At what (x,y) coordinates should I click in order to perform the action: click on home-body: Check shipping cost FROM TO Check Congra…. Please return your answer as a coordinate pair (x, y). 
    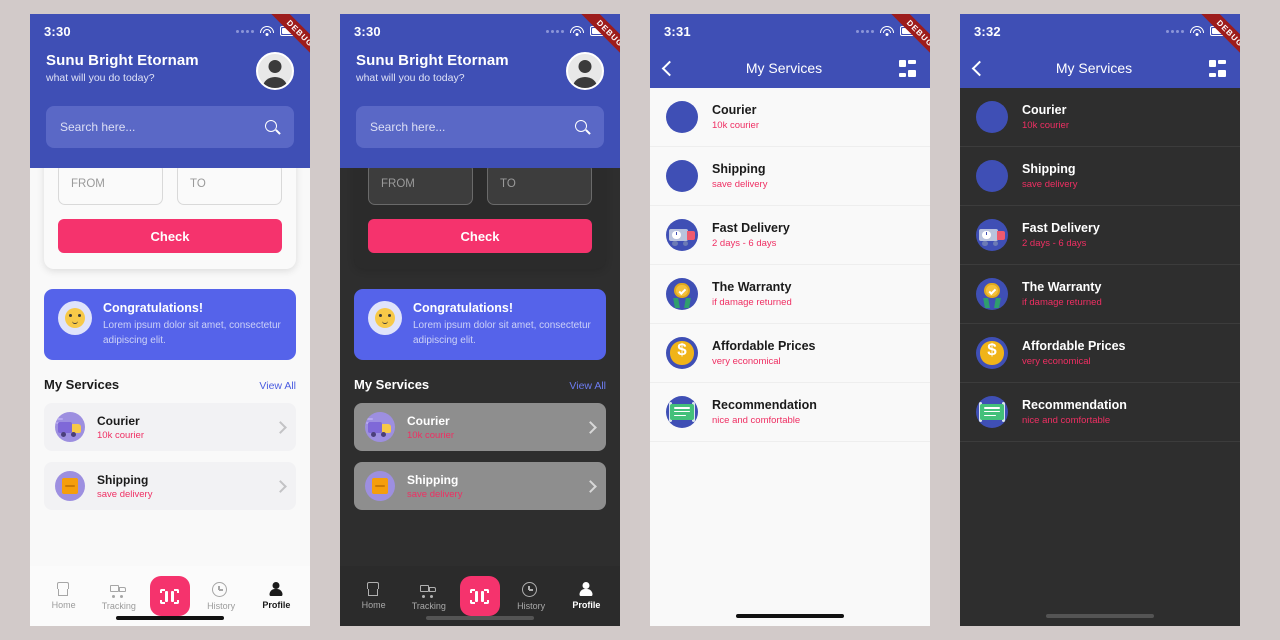
    Looking at the image, I should click on (480, 367).